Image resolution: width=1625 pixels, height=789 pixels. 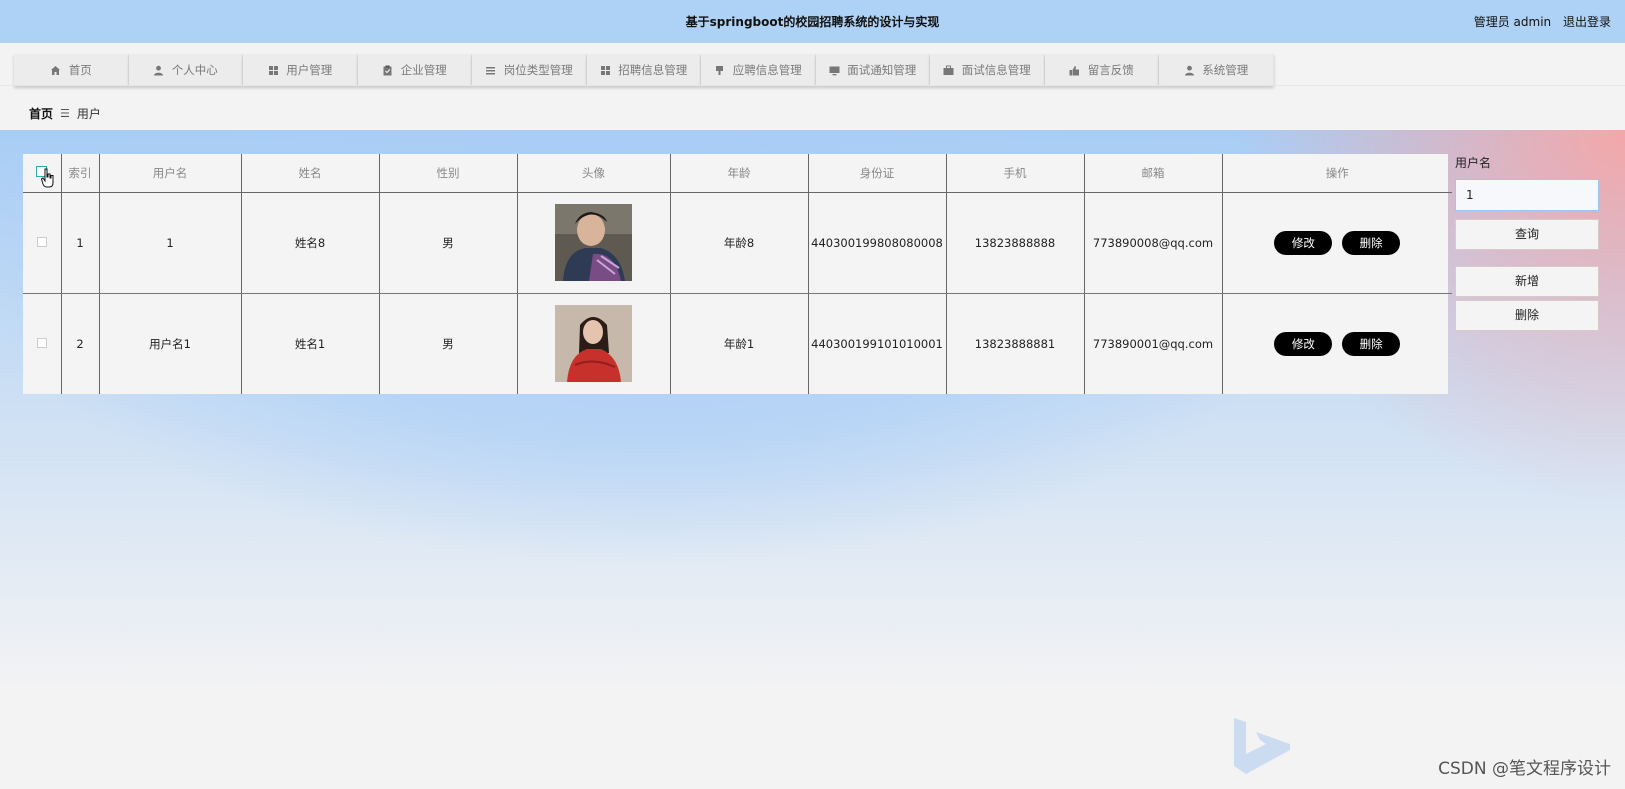 I want to click on cell-email: 773890008@qq.com, so click(x=1152, y=243).